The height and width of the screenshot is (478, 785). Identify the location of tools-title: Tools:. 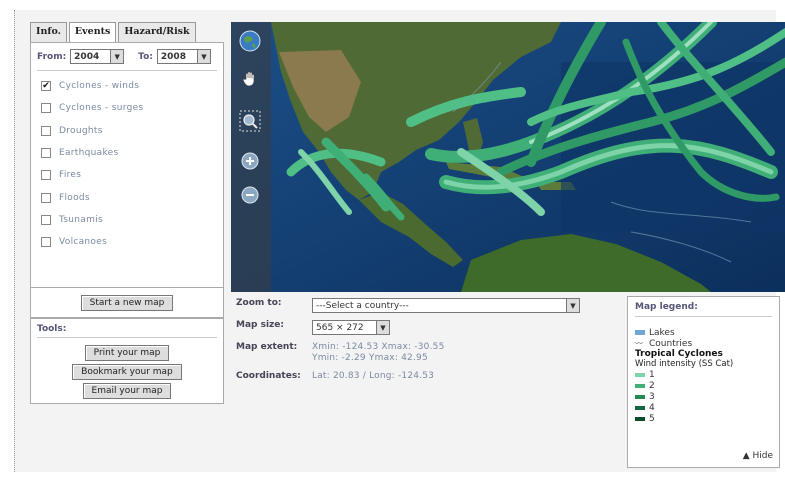
(127, 331).